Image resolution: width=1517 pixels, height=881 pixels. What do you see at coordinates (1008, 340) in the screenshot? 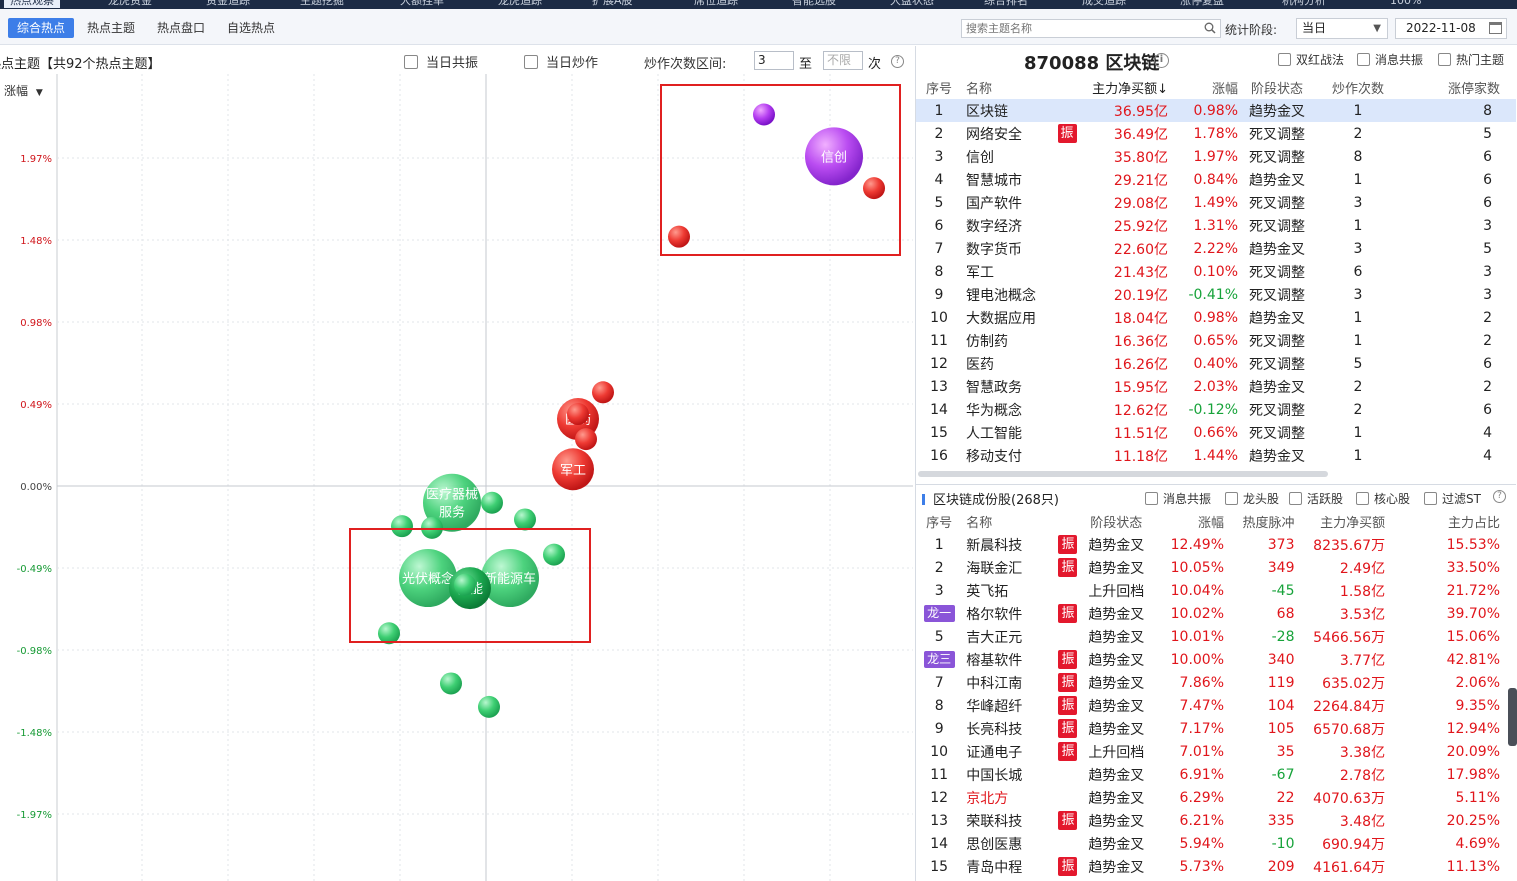
I see `theme-name: 仿制药` at bounding box center [1008, 340].